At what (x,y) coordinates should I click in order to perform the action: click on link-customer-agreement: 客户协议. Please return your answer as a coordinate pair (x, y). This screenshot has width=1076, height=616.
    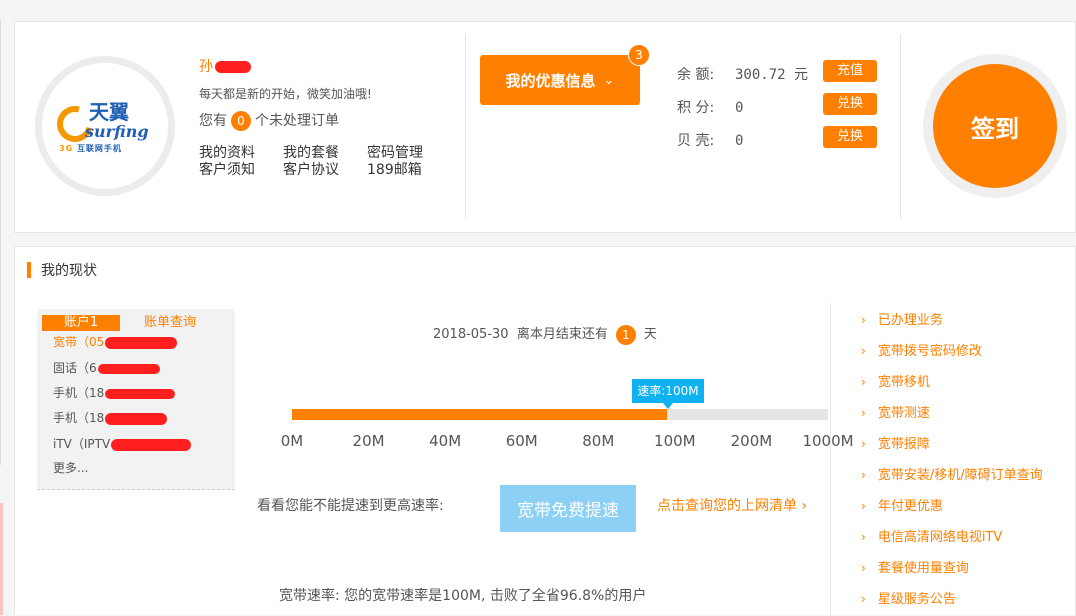
    Looking at the image, I should click on (325, 170).